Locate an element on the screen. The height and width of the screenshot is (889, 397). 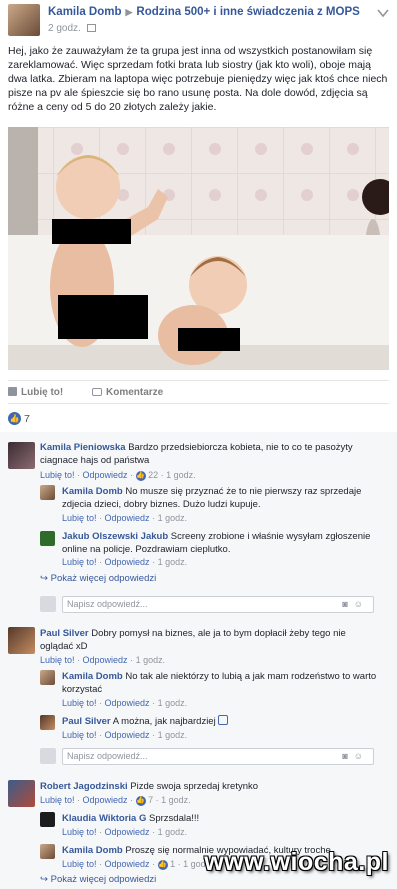
comment-meta: Lubię to! · Odpowiedz · 👍 1 · 1 godz. is located at coordinates (137, 864).